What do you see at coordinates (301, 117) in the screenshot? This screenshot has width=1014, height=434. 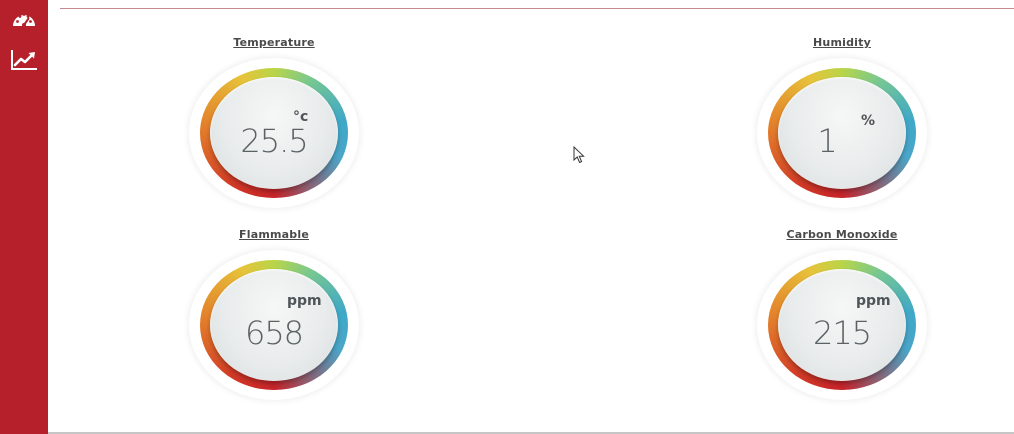 I see `temperature-unit: °c` at bounding box center [301, 117].